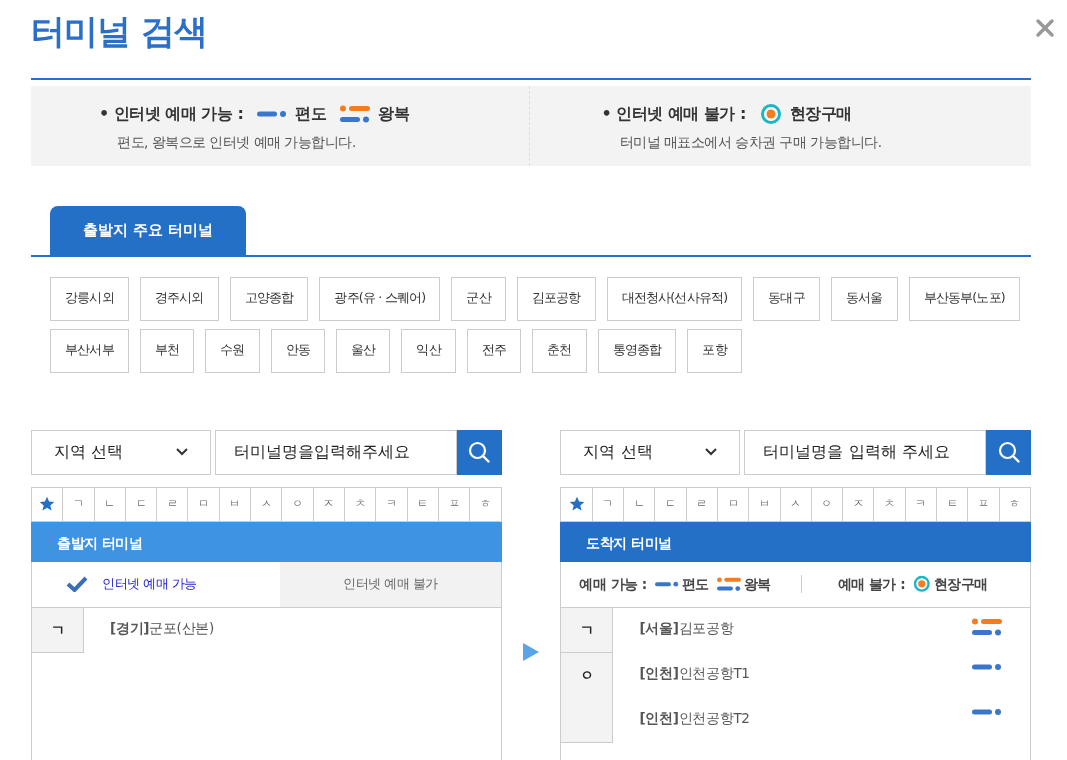 The image size is (1067, 760). What do you see at coordinates (673, 114) in the screenshot?
I see `legend-label: • 인터넷 예매 불가 :` at bounding box center [673, 114].